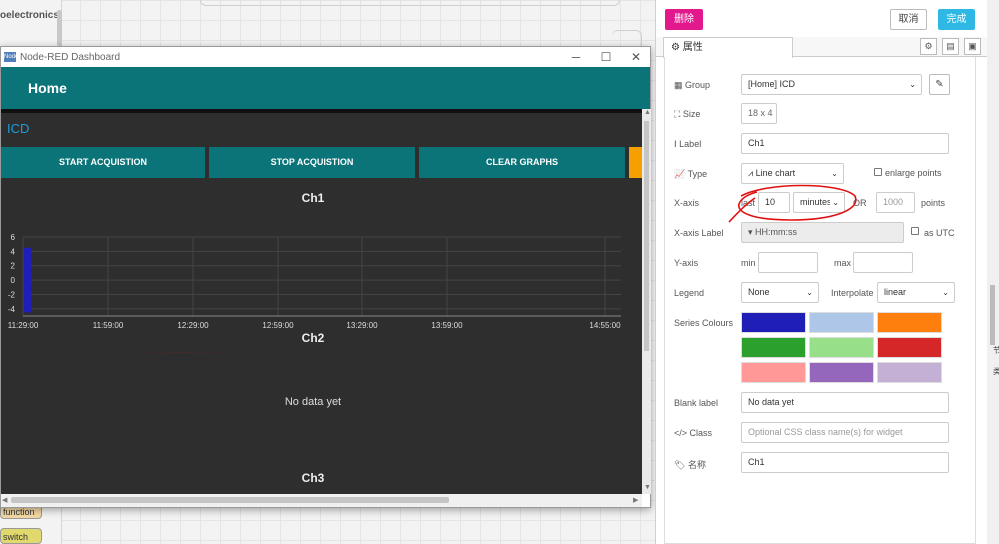 The height and width of the screenshot is (544, 999). Describe the element at coordinates (972, 46) in the screenshot. I see `appearance-tab-icon: ▣` at that location.